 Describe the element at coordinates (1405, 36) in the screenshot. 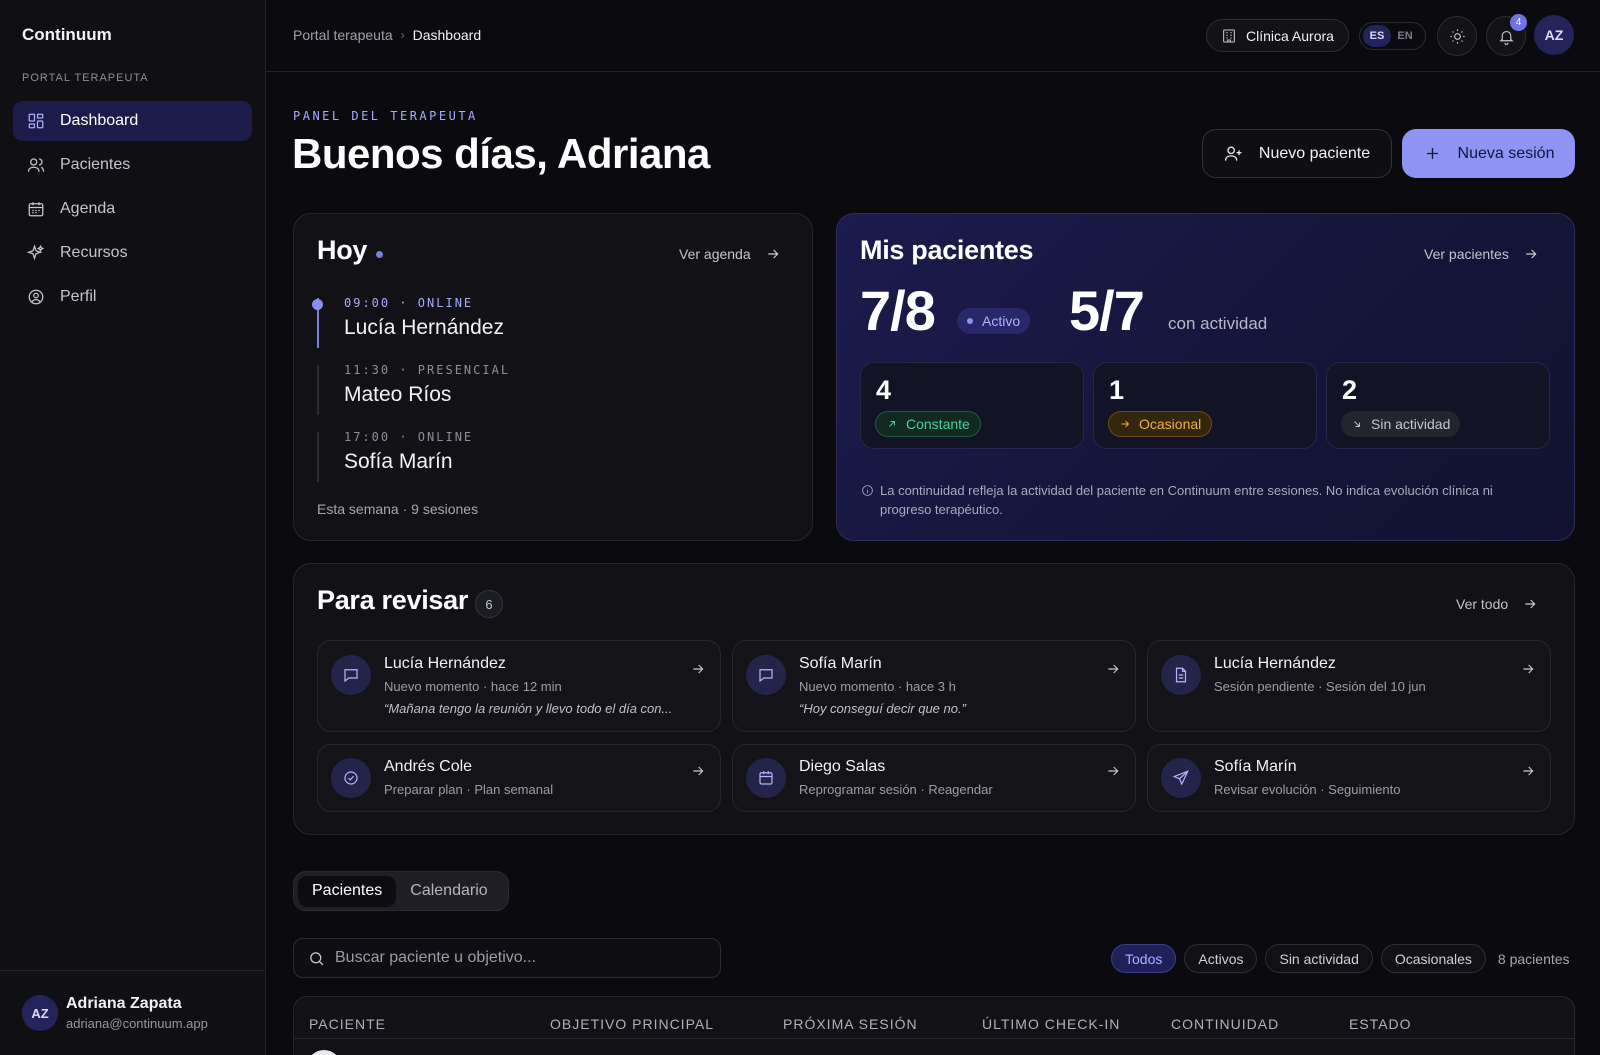

I see `lang-en: EN` at that location.